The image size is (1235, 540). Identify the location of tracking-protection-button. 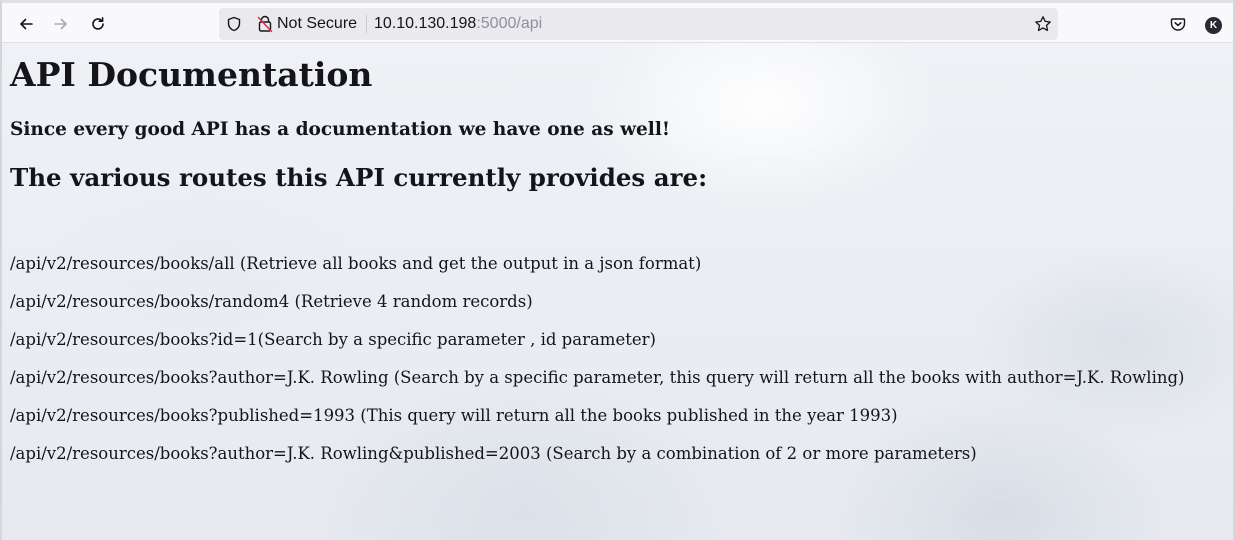
(234, 26).